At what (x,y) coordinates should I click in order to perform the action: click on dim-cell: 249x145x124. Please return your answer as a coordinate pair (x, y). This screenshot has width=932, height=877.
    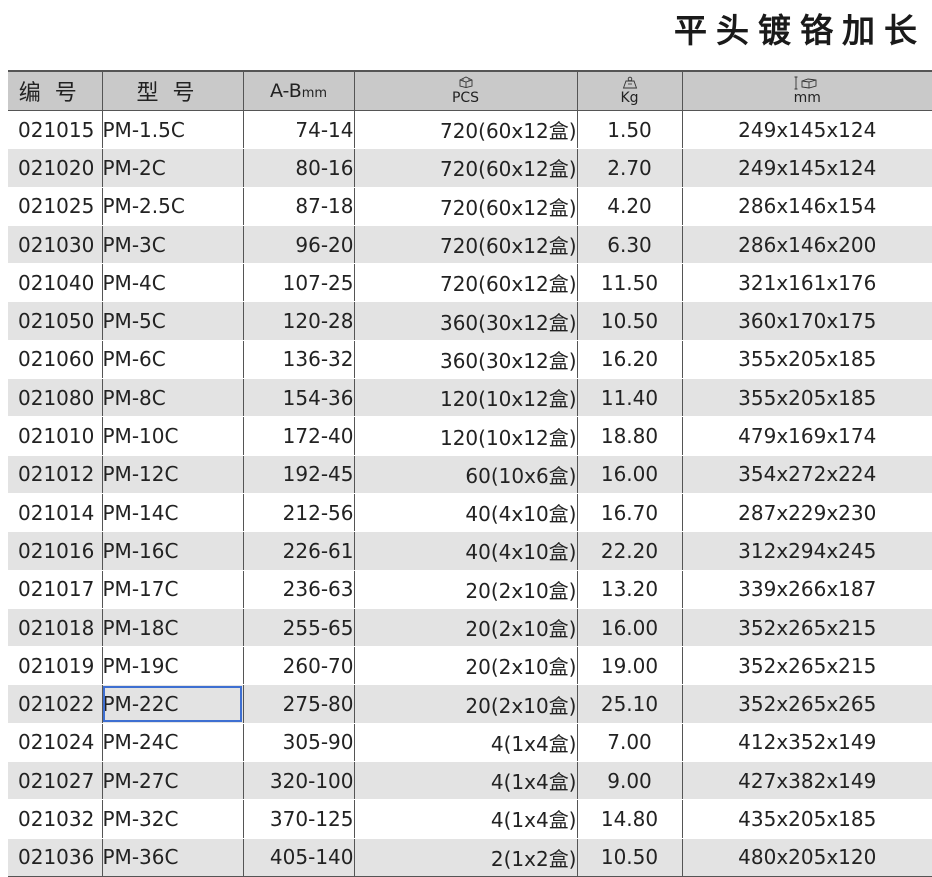
    Looking at the image, I should click on (807, 130).